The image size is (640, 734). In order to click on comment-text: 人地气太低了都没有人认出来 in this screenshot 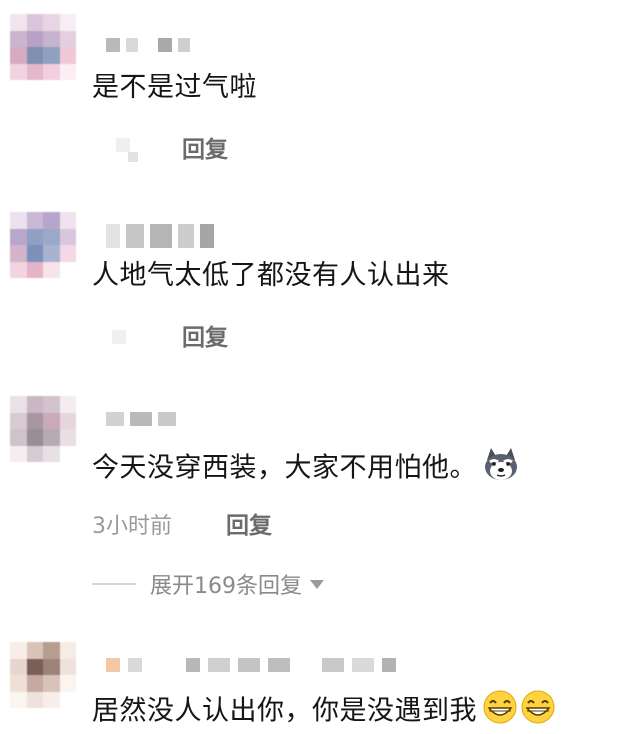, I will do `click(271, 275)`.